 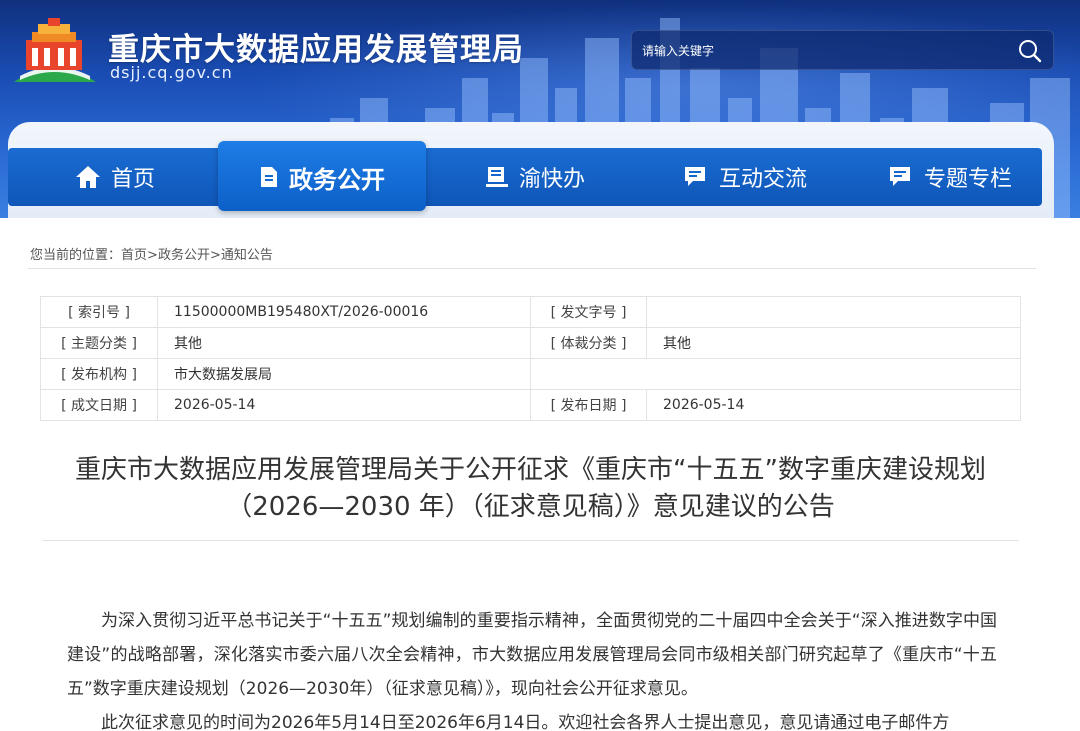 I want to click on nav-item-label: 互动交流, so click(x=762, y=179).